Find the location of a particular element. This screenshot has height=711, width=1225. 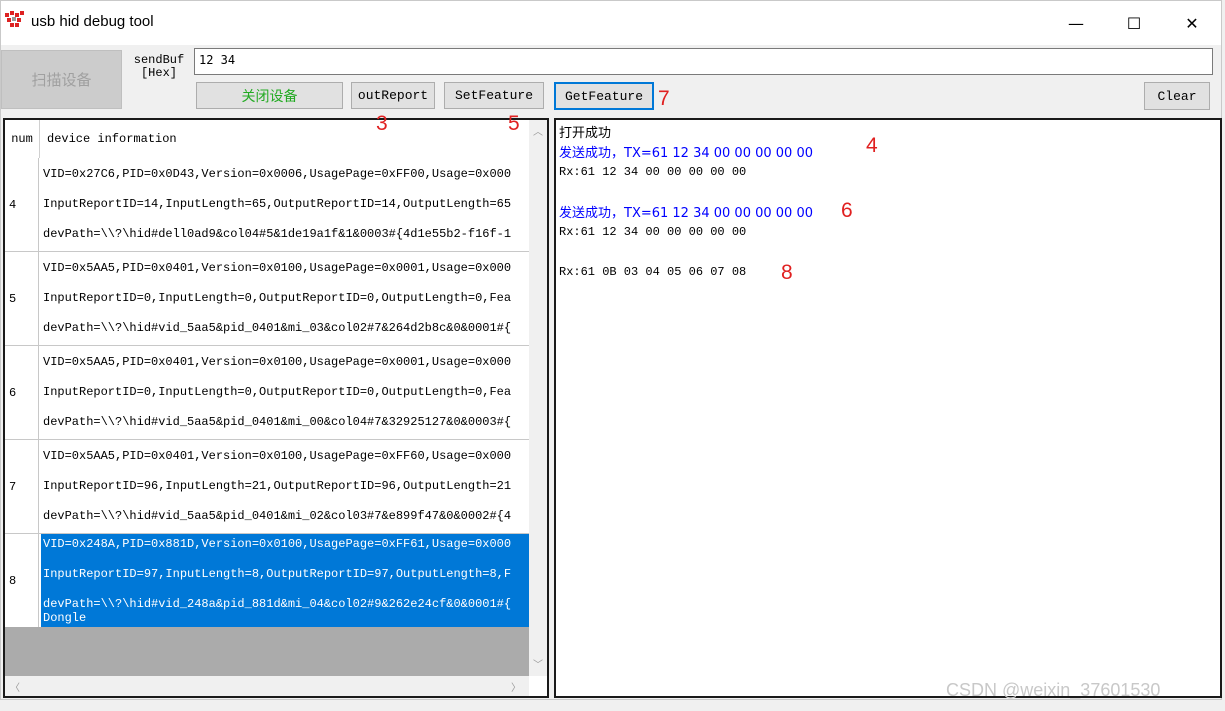

horizontal-scrollbar: 〈 〉 is located at coordinates (267, 686).